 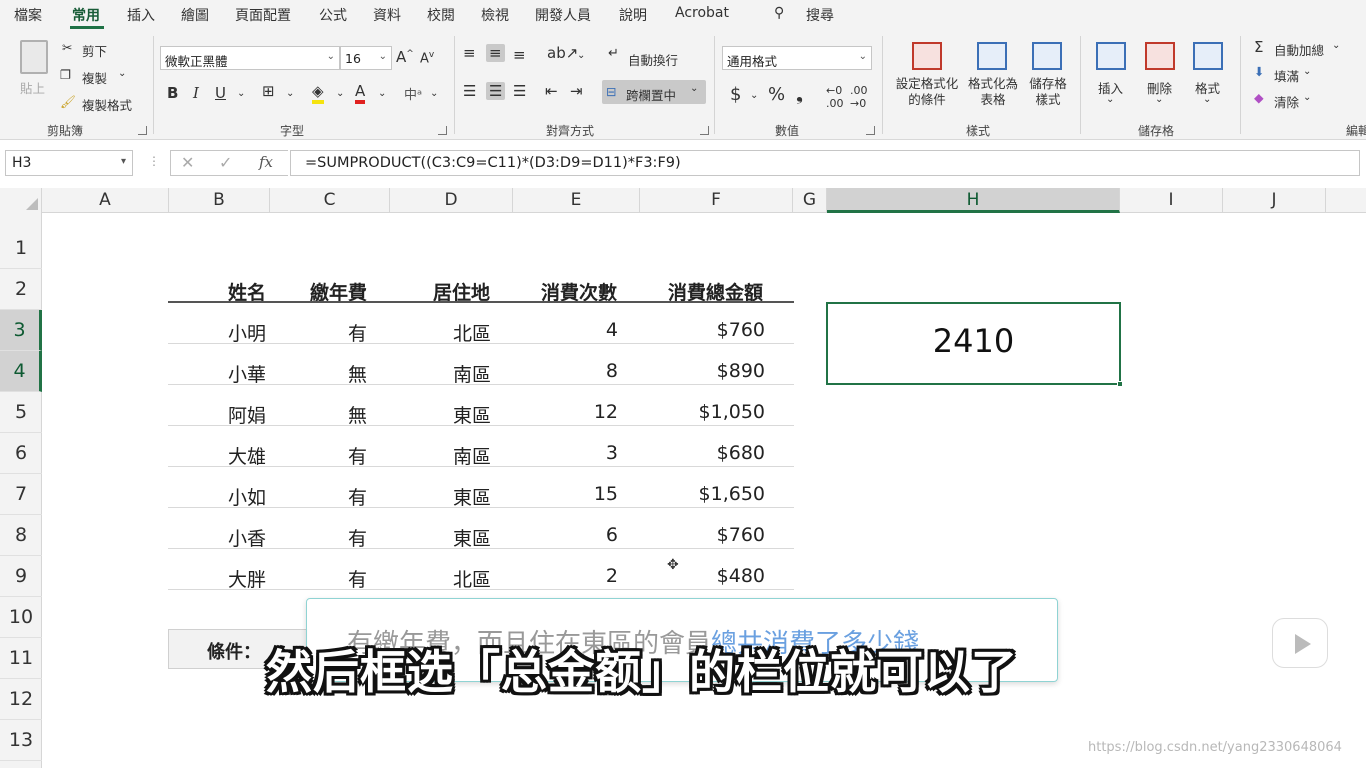 What do you see at coordinates (67, 47) in the screenshot?
I see `scissors-icon: ✂` at bounding box center [67, 47].